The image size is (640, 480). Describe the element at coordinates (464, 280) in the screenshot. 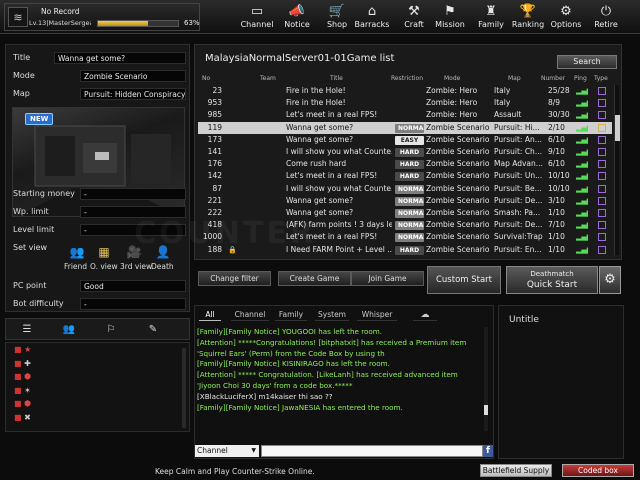

I see `custom-start-button: Custom Start` at that location.